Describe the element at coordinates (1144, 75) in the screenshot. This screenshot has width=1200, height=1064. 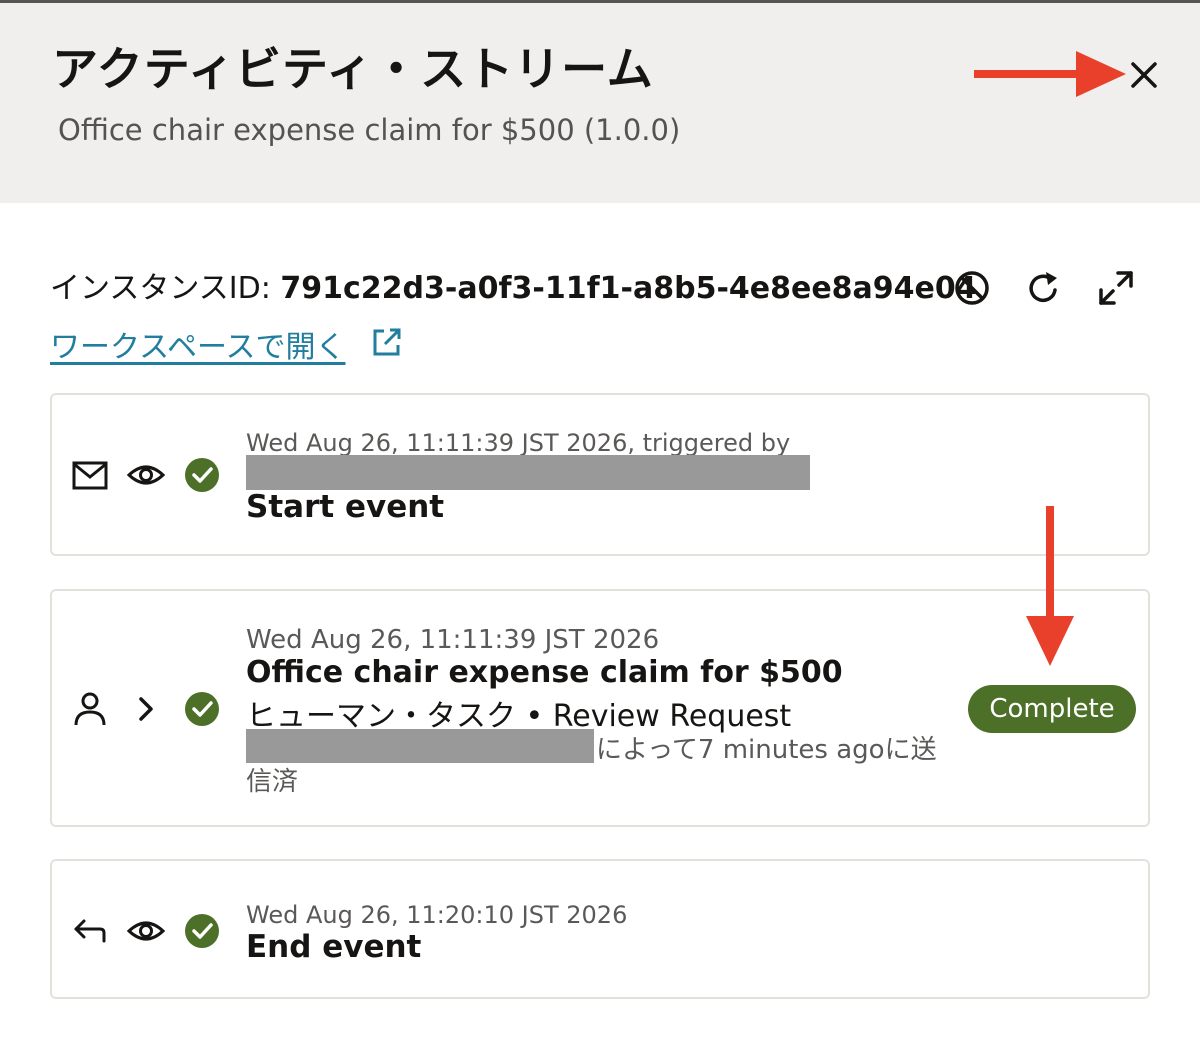
I see `close-icon` at that location.